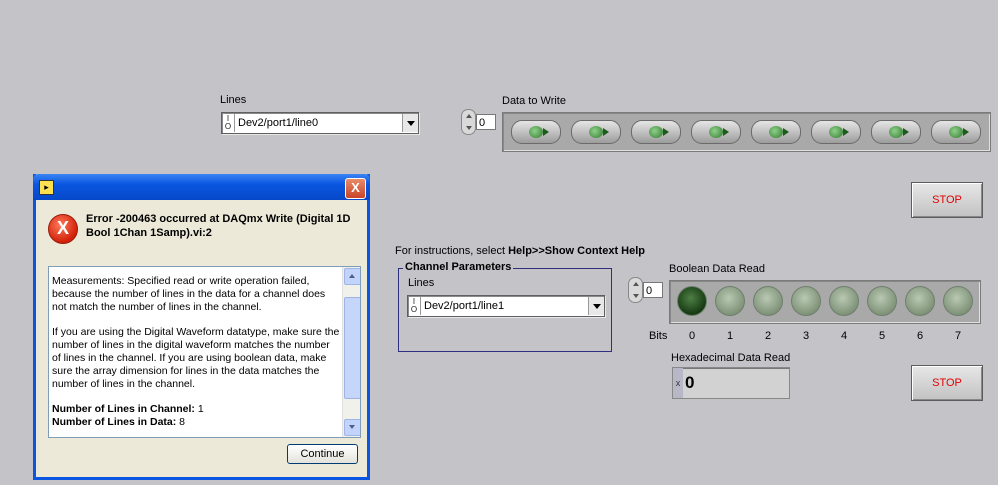 This screenshot has height=485, width=998. I want to click on continue-button: Continue, so click(322, 454).